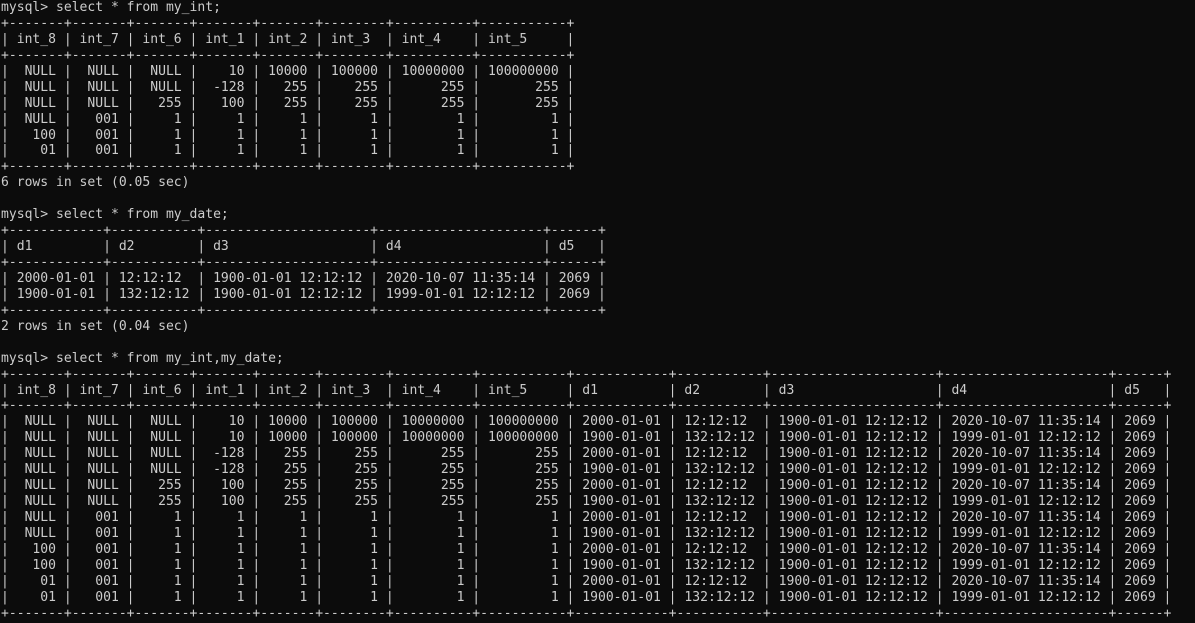  What do you see at coordinates (115, 215) in the screenshot?
I see `query-command-line: mysql> select * from my_date;` at bounding box center [115, 215].